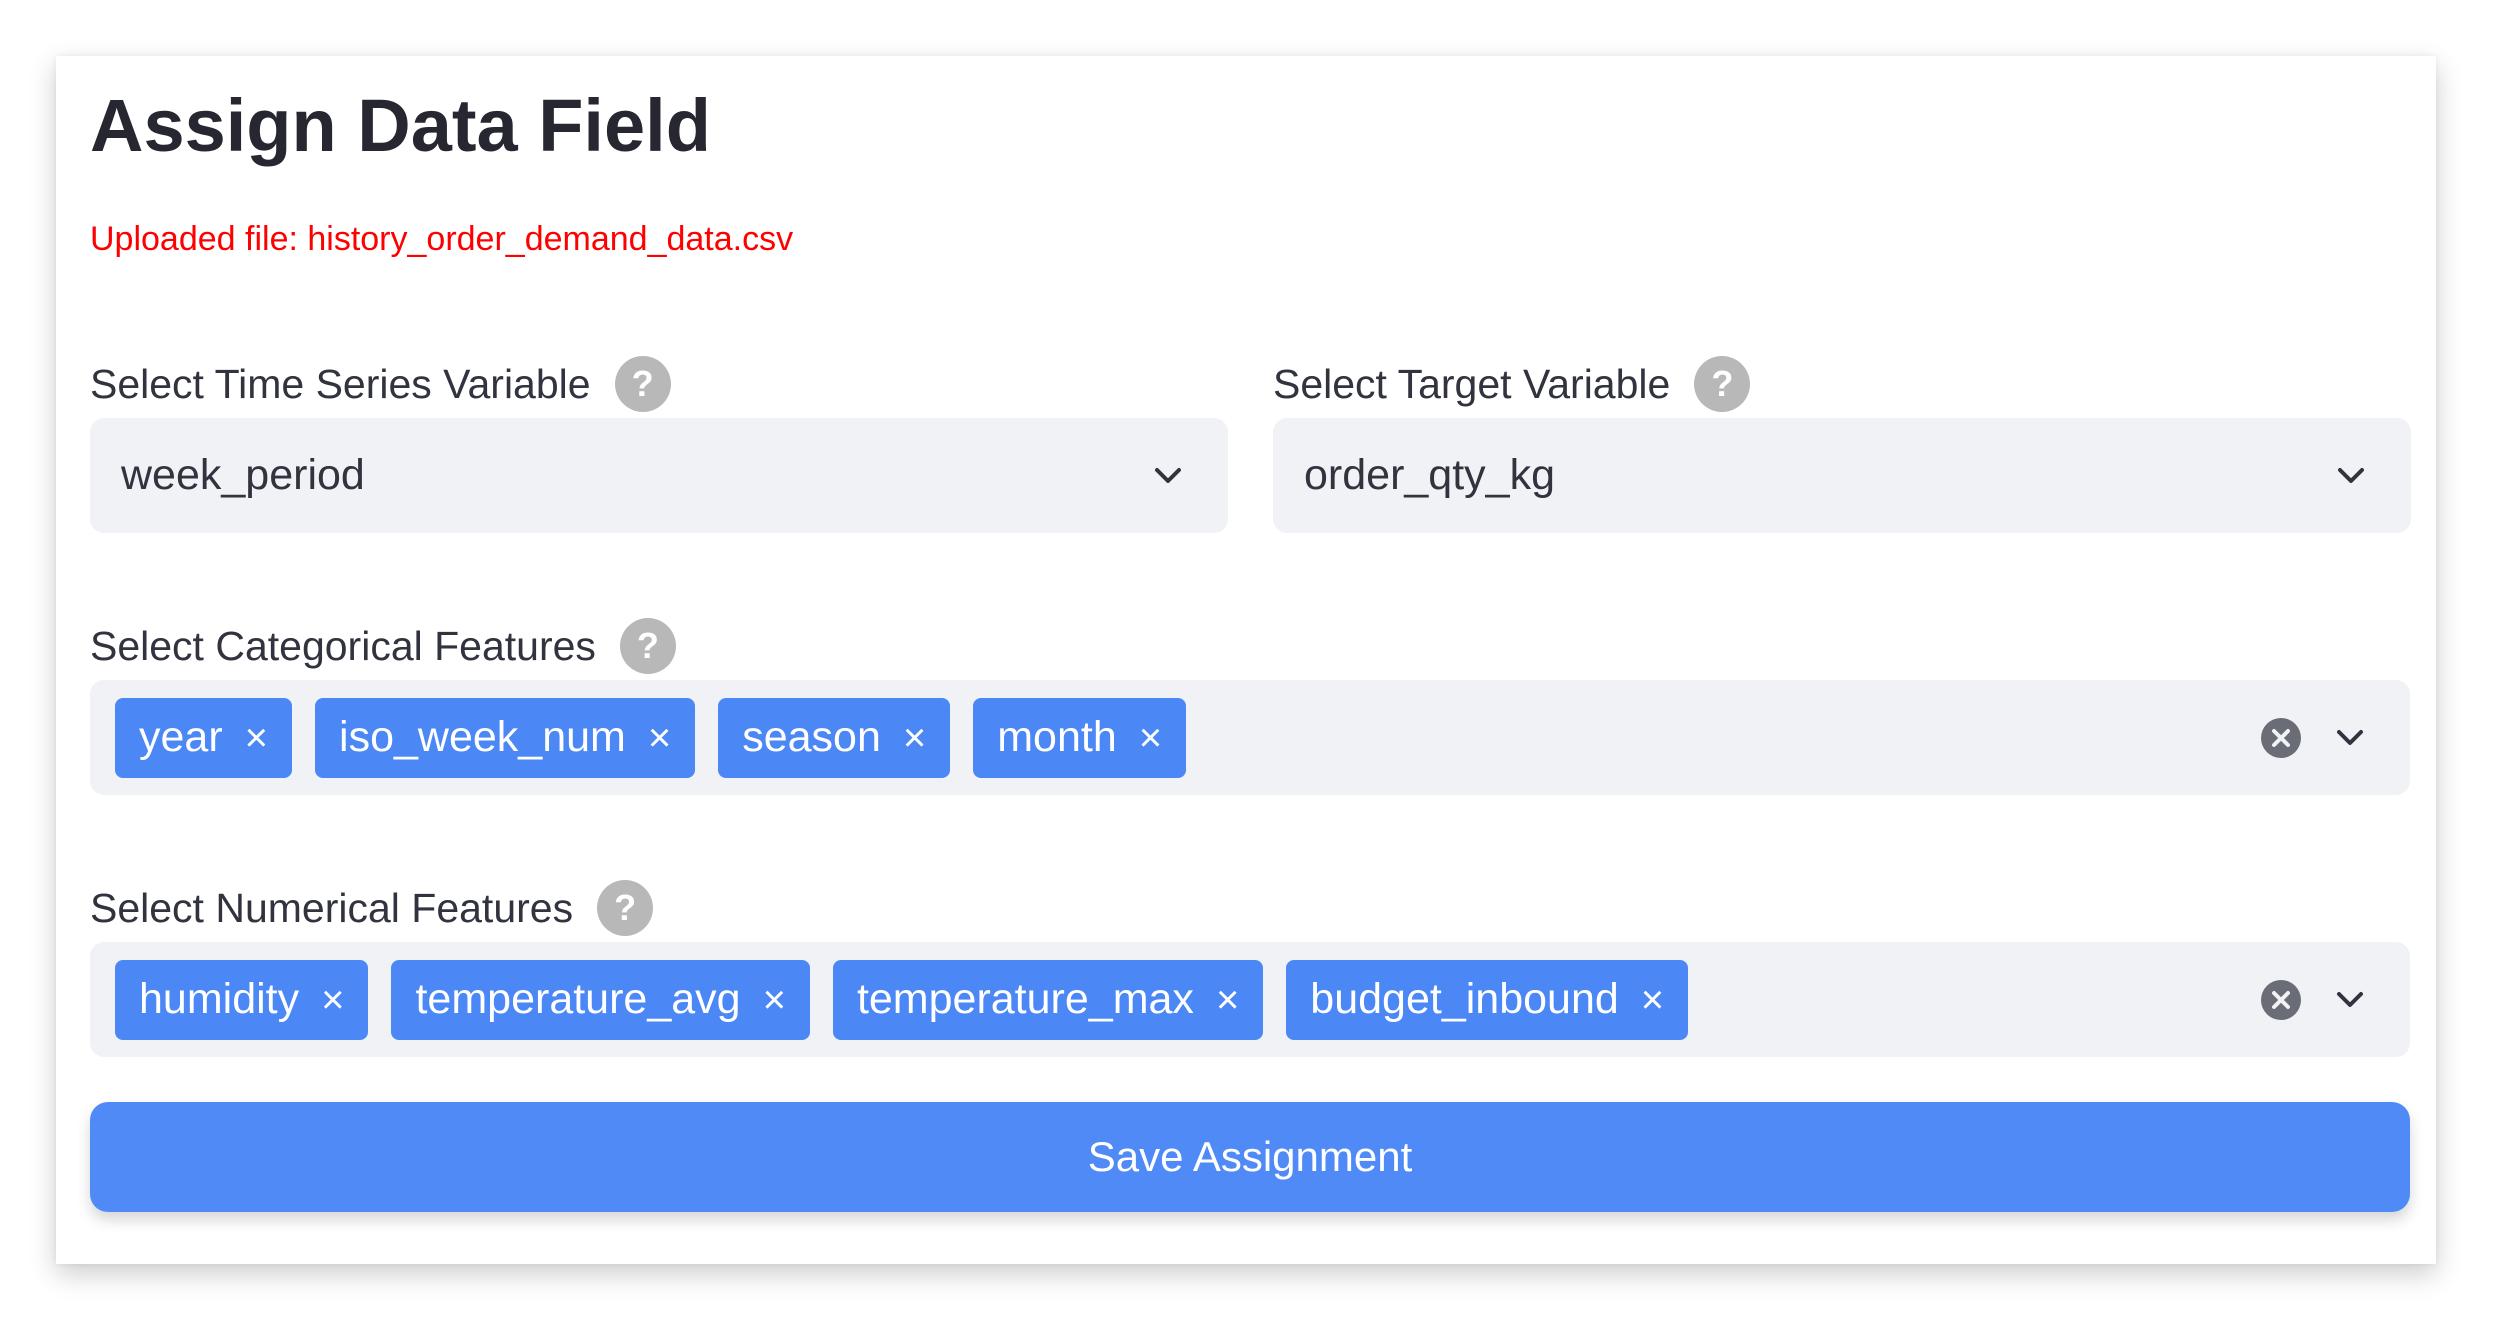 This screenshot has width=2496, height=1328. What do you see at coordinates (482, 737) in the screenshot?
I see `tag-label: iso_week_num` at bounding box center [482, 737].